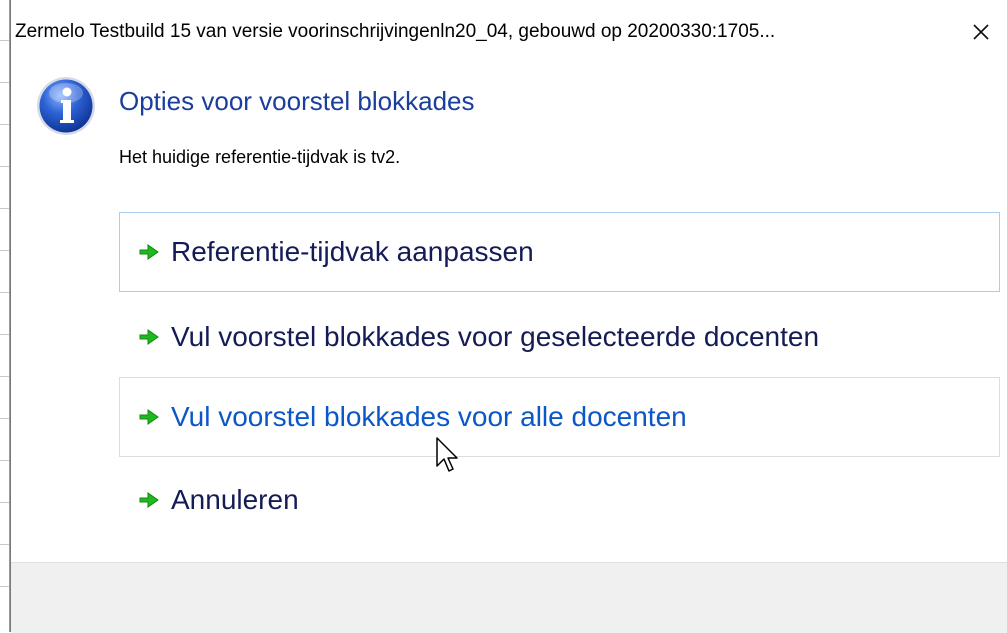 The height and width of the screenshot is (633, 1007). Describe the element at coordinates (352, 251) in the screenshot. I see `command-link-label: Referentie-tijdvak aanpassen` at that location.